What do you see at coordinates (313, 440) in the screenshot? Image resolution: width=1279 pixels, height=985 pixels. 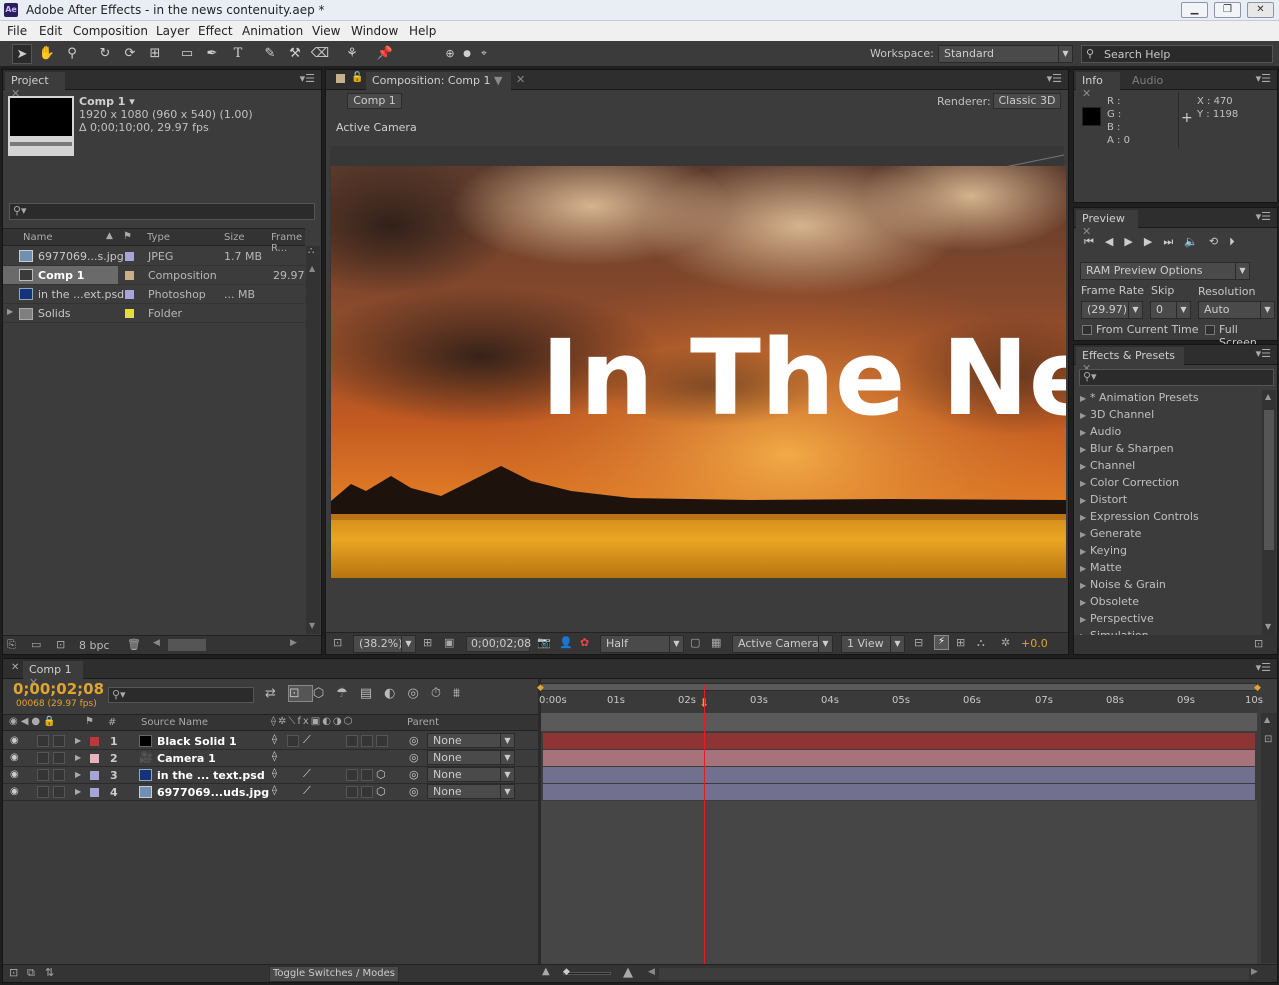 I see `project-scrollbar: ⛬ ▲ ▼` at bounding box center [313, 440].